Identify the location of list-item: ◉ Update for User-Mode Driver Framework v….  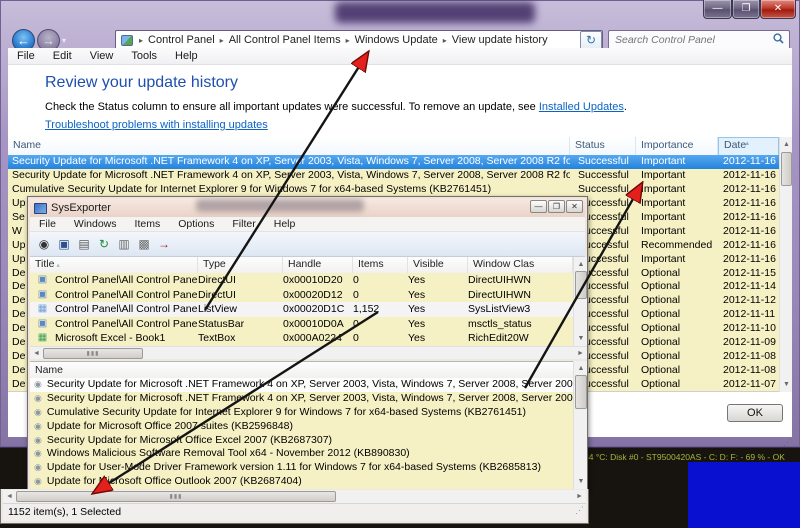
(301, 468).